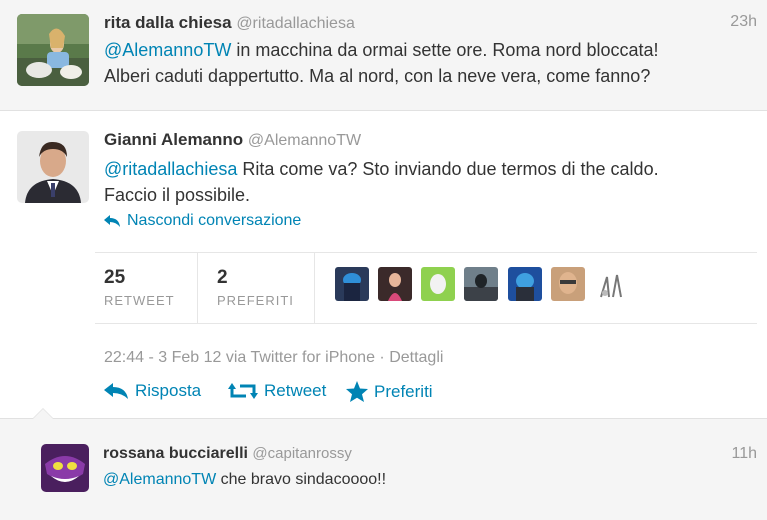 Image resolution: width=767 pixels, height=520 pixels. Describe the element at coordinates (168, 22) in the screenshot. I see `author-name: rita dalla chiesa` at that location.